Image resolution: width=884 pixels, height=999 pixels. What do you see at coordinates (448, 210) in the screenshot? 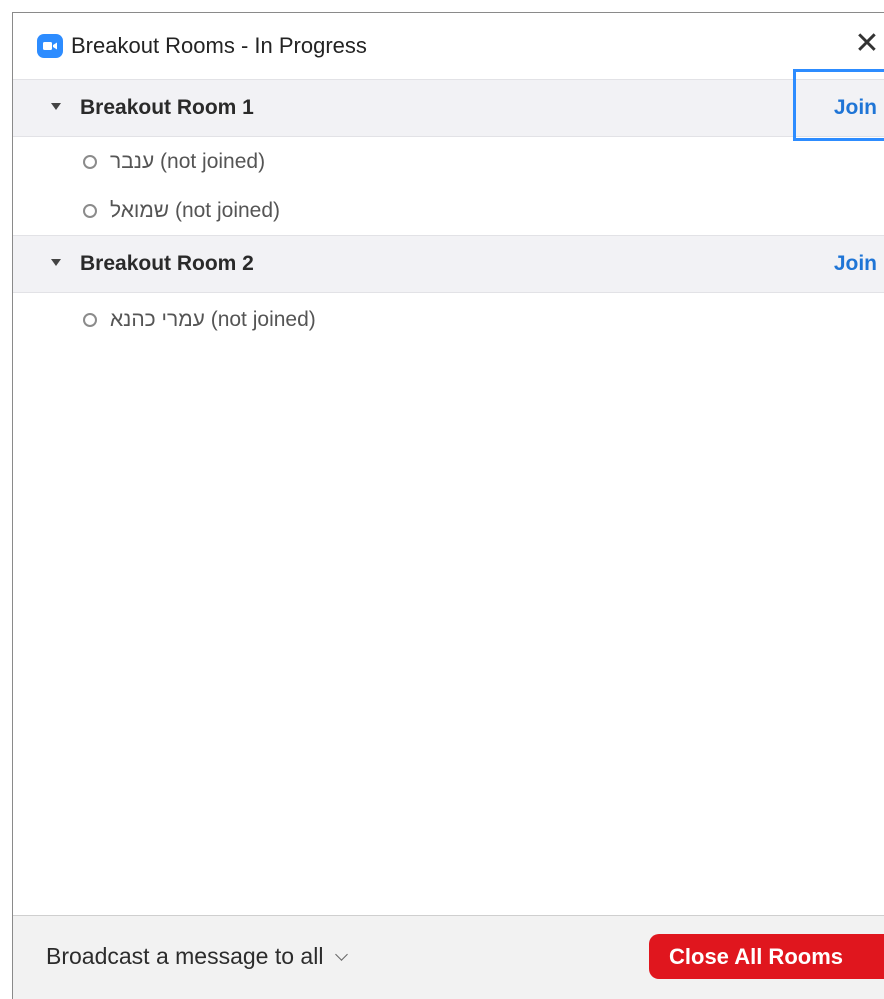
I see `participant-row: שמואל (not joined)` at bounding box center [448, 210].